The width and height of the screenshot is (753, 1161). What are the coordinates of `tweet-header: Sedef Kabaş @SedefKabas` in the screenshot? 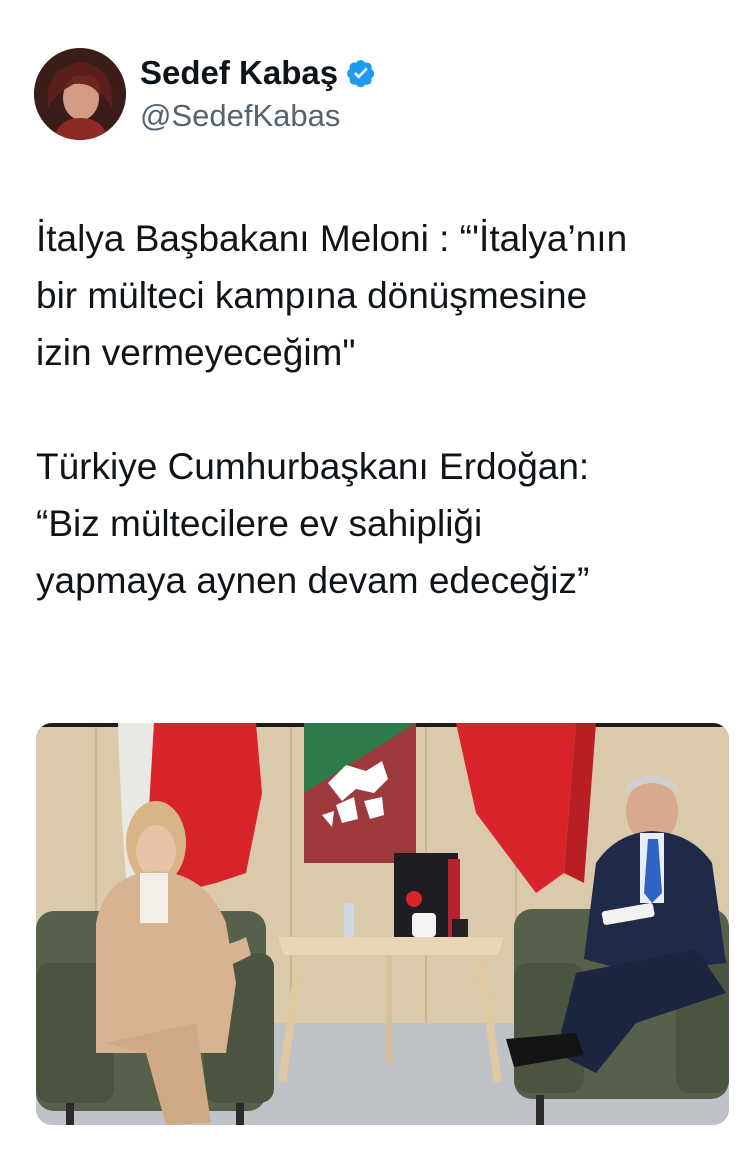 It's located at (205, 94).